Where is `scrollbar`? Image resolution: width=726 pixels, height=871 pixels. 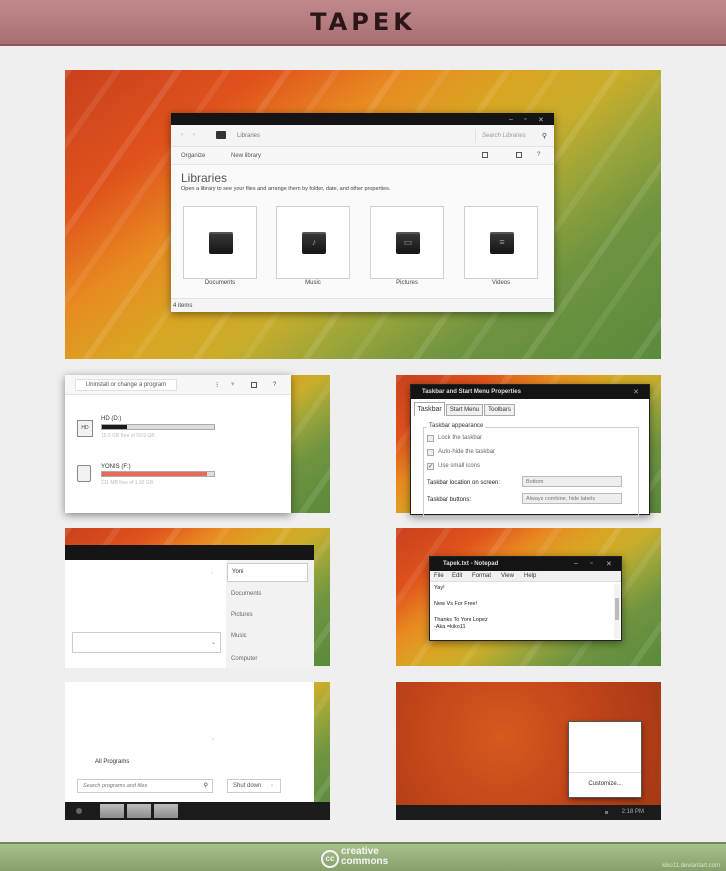 scrollbar is located at coordinates (617, 611).